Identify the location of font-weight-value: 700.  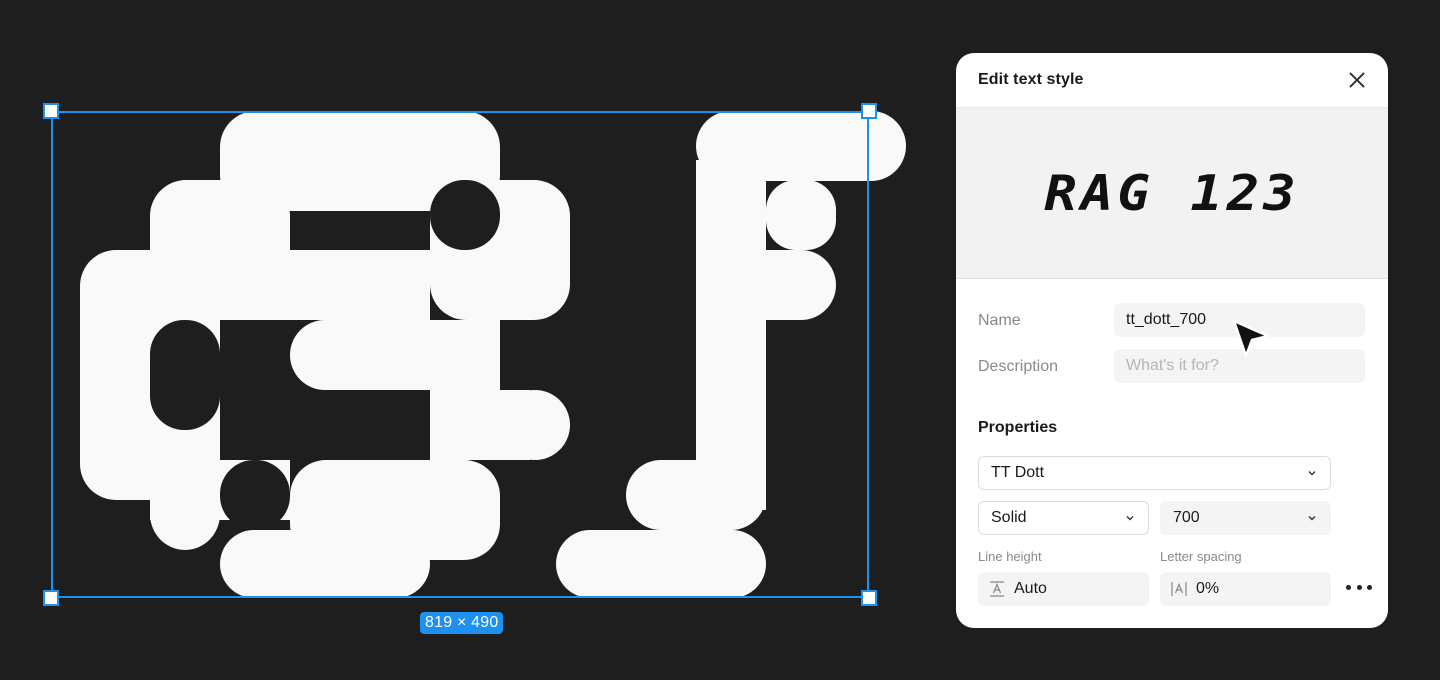
(1186, 517).